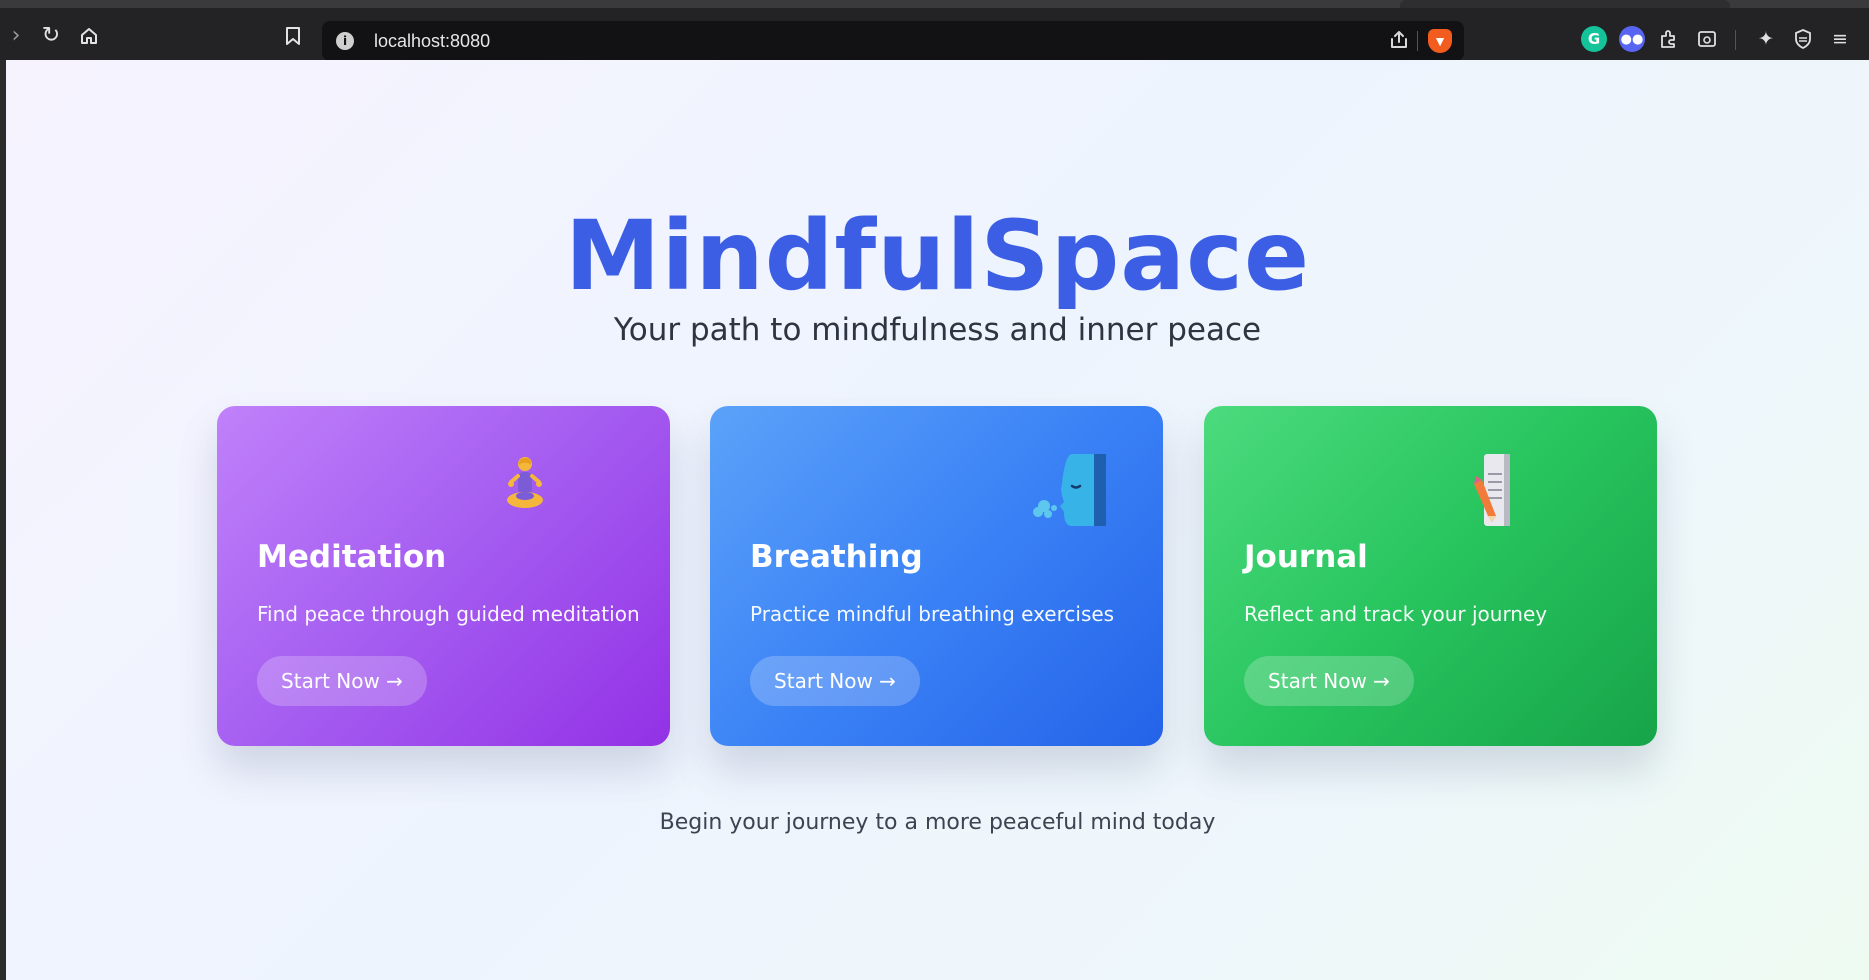 This screenshot has height=980, width=1869. I want to click on grammarly-icon: G, so click(1594, 39).